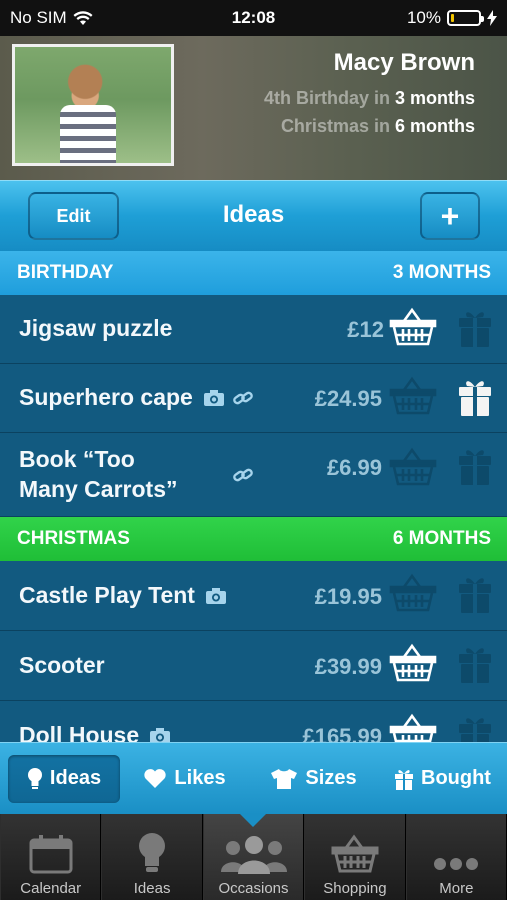 This screenshot has width=507, height=900. What do you see at coordinates (492, 18) in the screenshot?
I see `charging-icon` at bounding box center [492, 18].